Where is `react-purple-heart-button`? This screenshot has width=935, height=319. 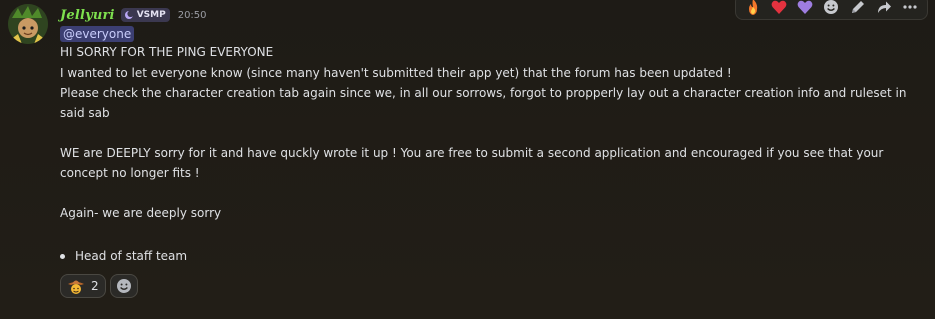 react-purple-heart-button is located at coordinates (805, 9).